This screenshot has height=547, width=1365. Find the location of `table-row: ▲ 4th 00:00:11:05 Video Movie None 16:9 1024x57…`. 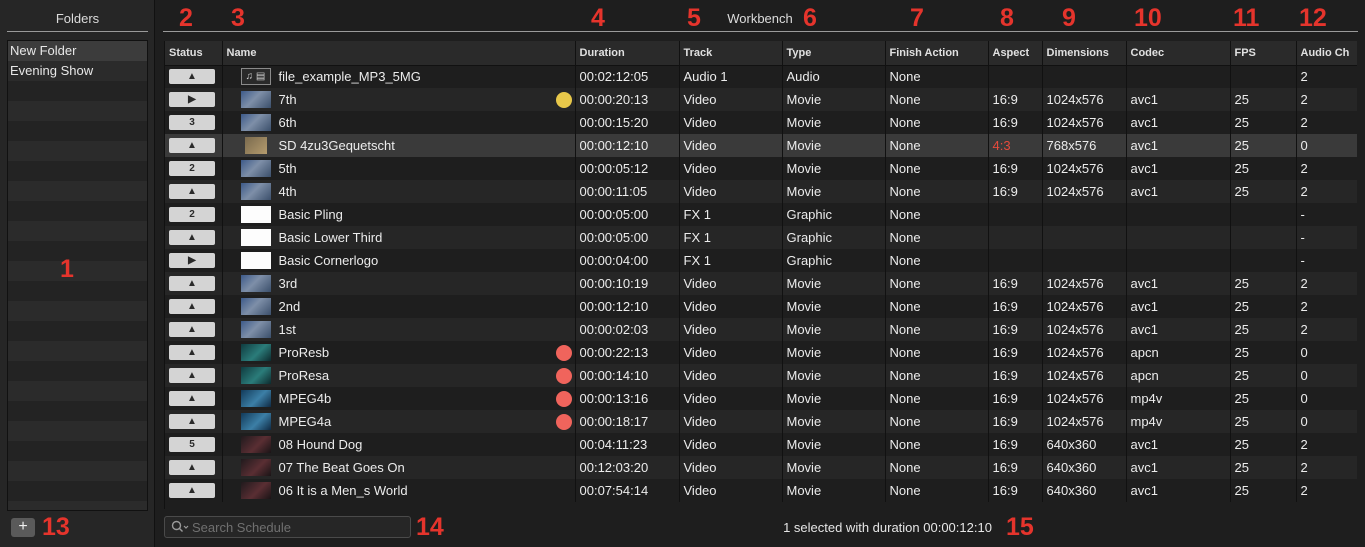

table-row: ▲ 4th 00:00:11:05 Video Movie None 16:9 1024x57… is located at coordinates (761, 191).